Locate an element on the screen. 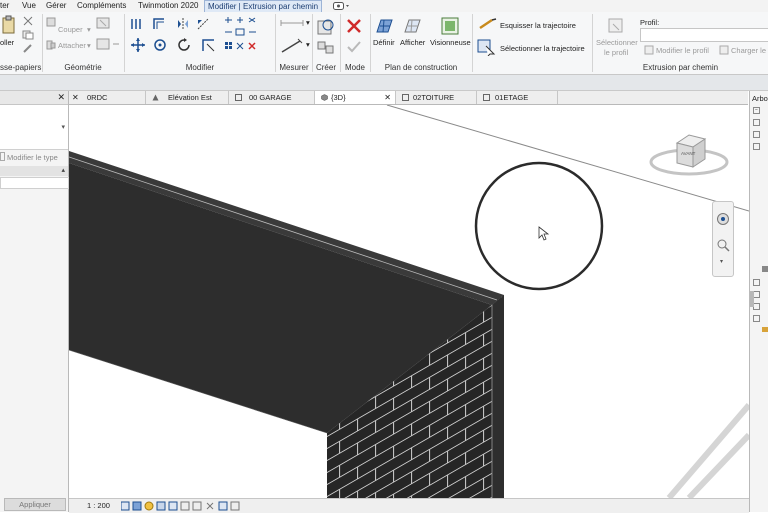  chevron-up-icon: ▴ is located at coordinates (63, 170).